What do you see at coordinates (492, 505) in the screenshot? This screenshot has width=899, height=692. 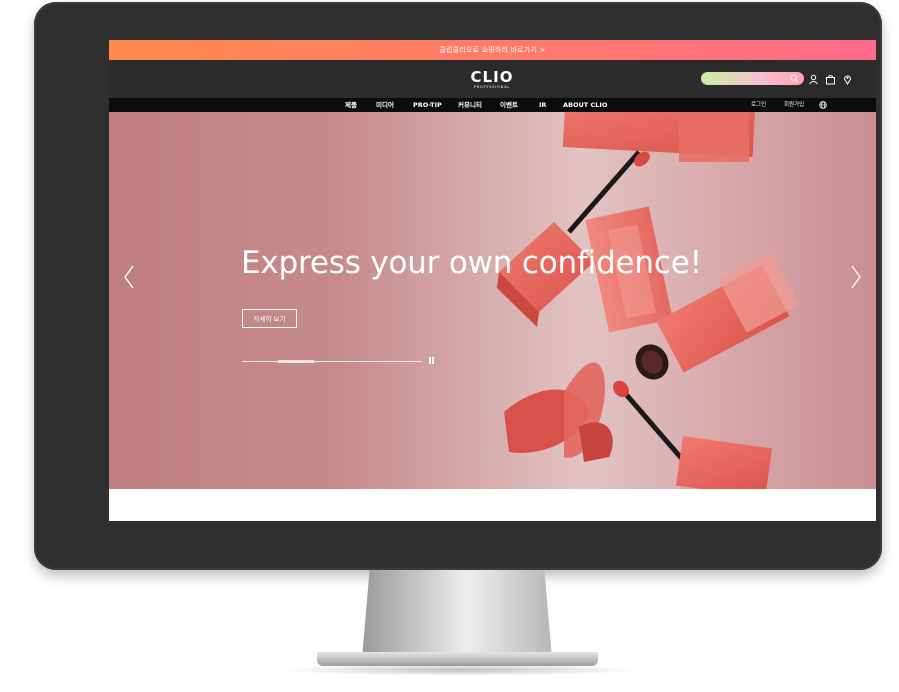 I see `content-area-below-hero` at bounding box center [492, 505].